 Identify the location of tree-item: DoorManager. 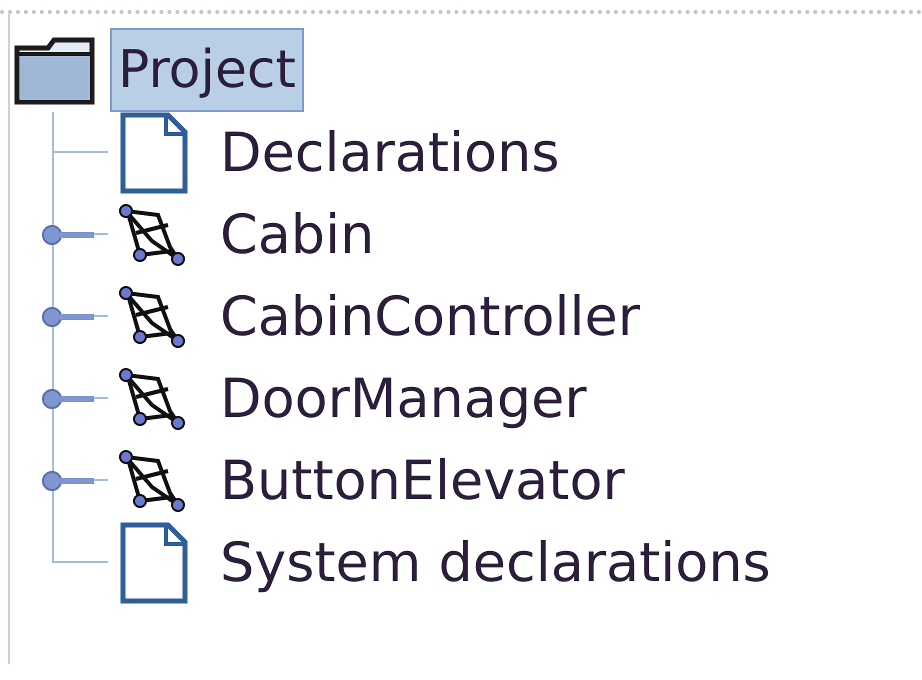
(403, 399).